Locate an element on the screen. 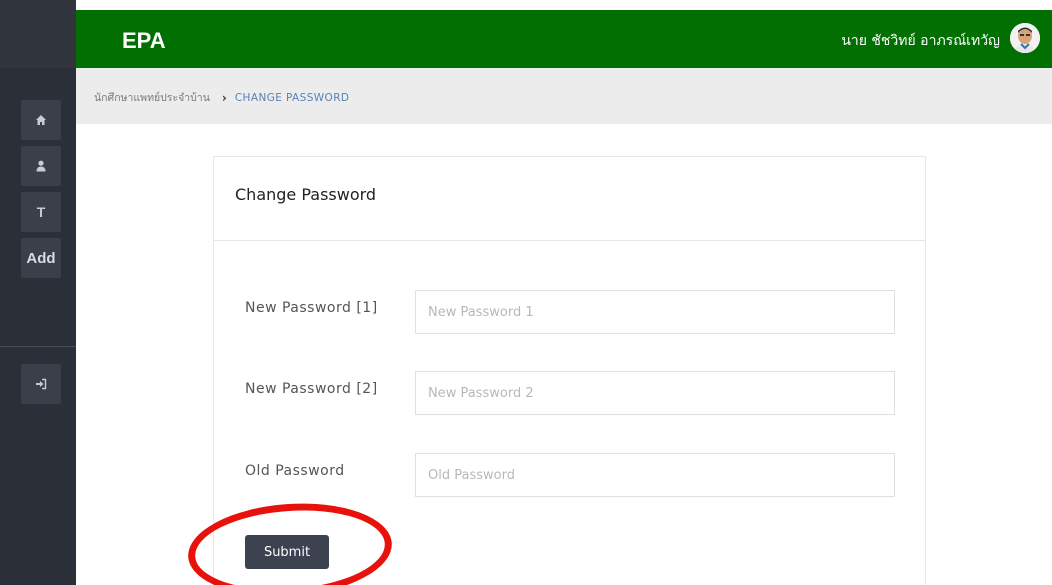  user-icon is located at coordinates (41, 166).